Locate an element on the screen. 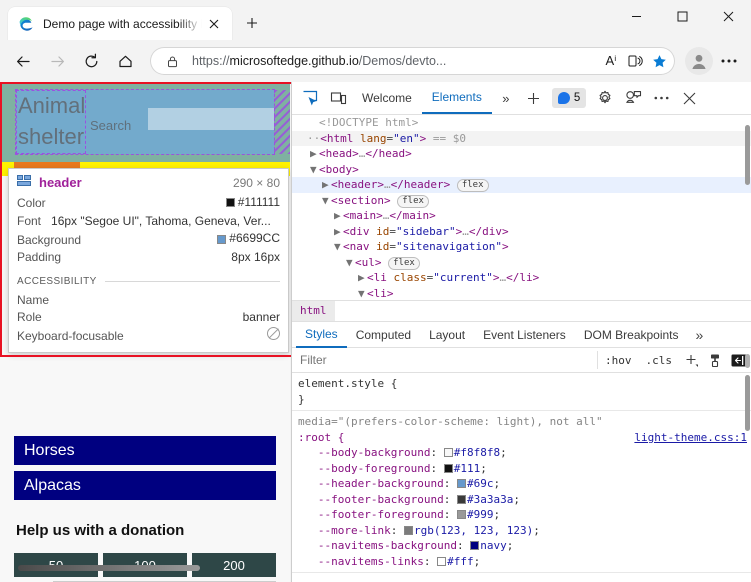 The width and height of the screenshot is (751, 582). dom-node: ▶ <header>…</header> flex is located at coordinates (521, 185).